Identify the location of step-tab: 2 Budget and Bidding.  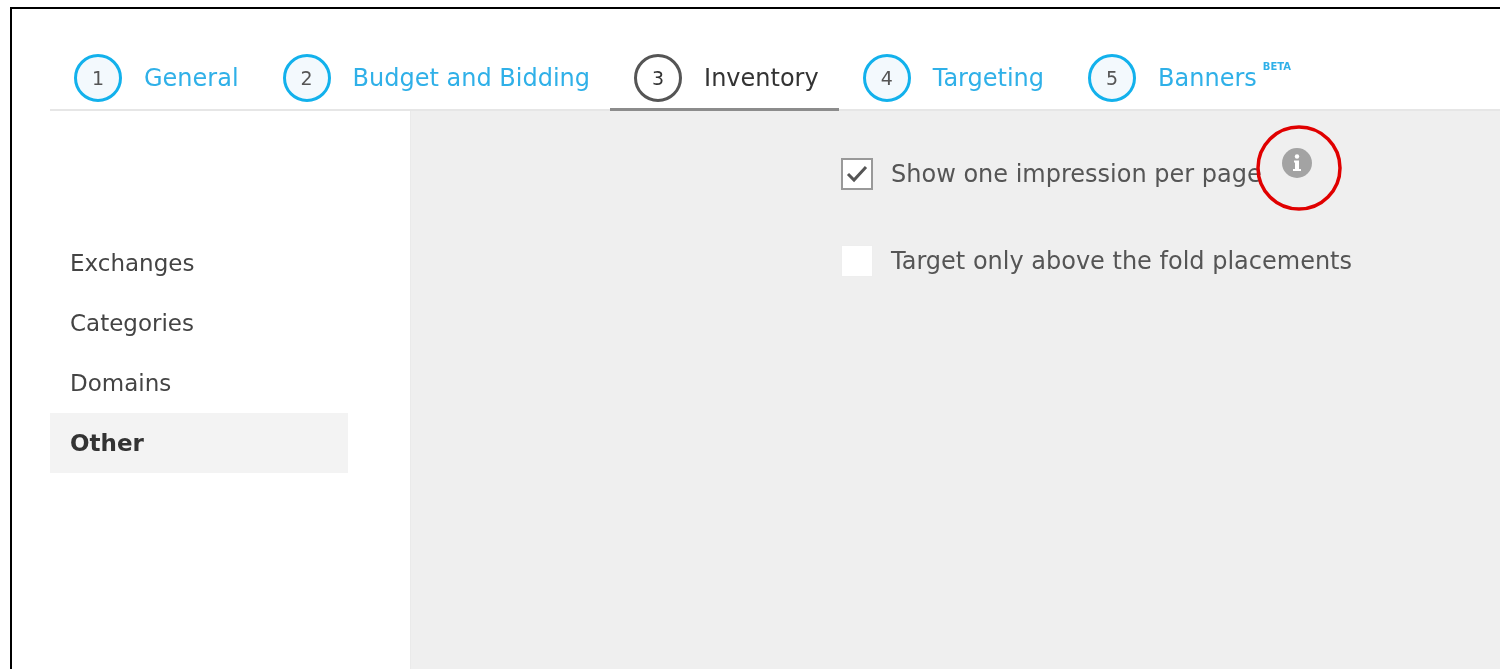
(434, 79).